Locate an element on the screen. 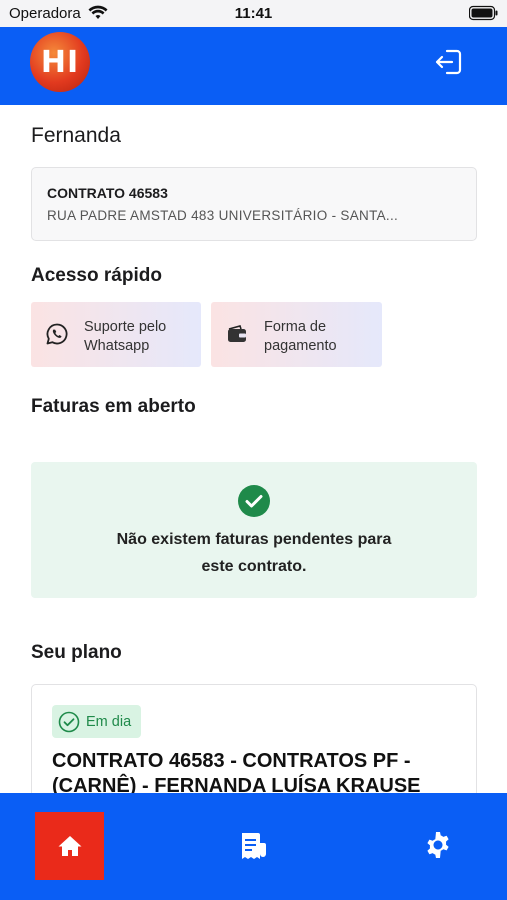 This screenshot has width=507, height=900. whatsapp-support-button: Suporte pelo Whatsapp is located at coordinates (116, 334).